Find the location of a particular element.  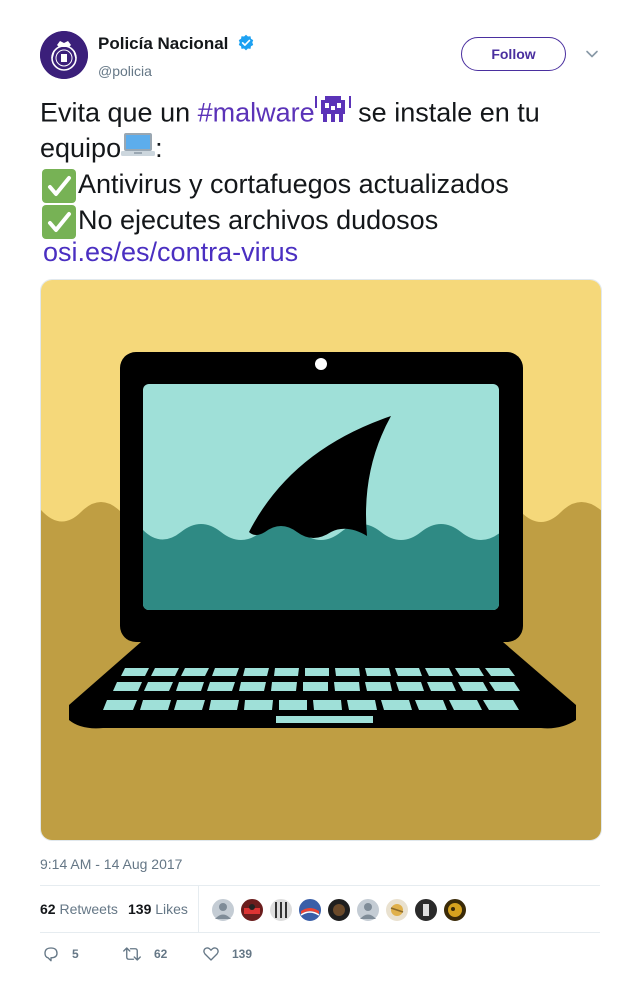

tweet-text-segment: Evita que un is located at coordinates (119, 112).